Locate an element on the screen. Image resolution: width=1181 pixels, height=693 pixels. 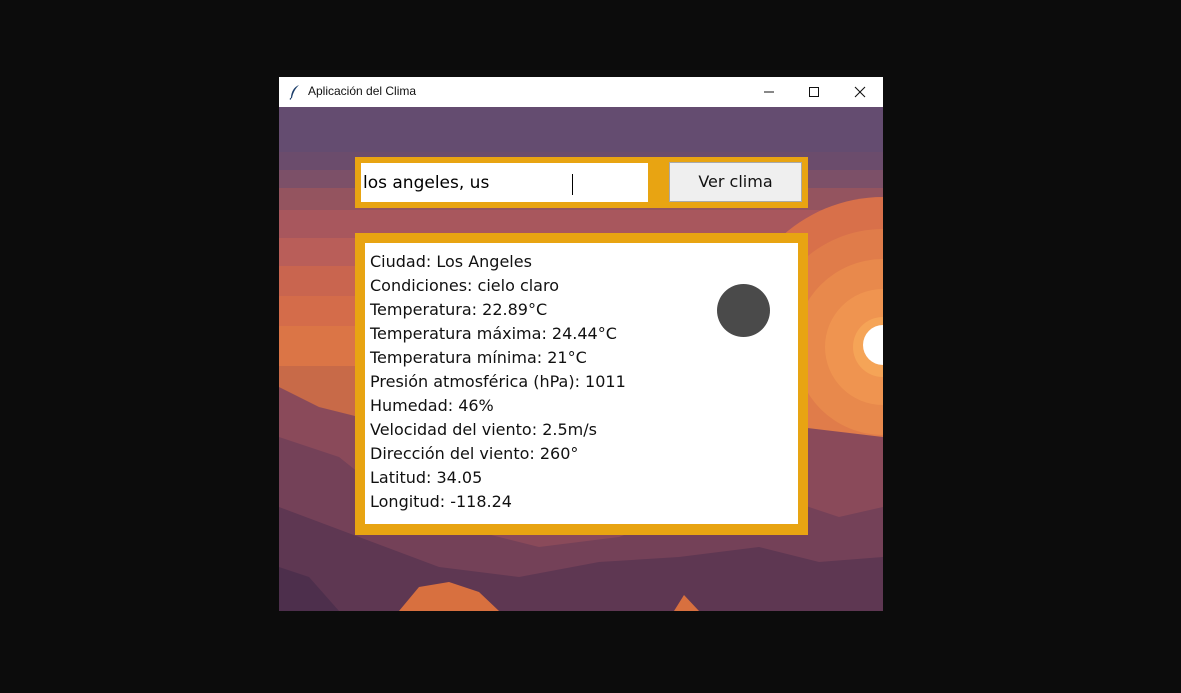
clear-sky-icon is located at coordinates (743, 310).